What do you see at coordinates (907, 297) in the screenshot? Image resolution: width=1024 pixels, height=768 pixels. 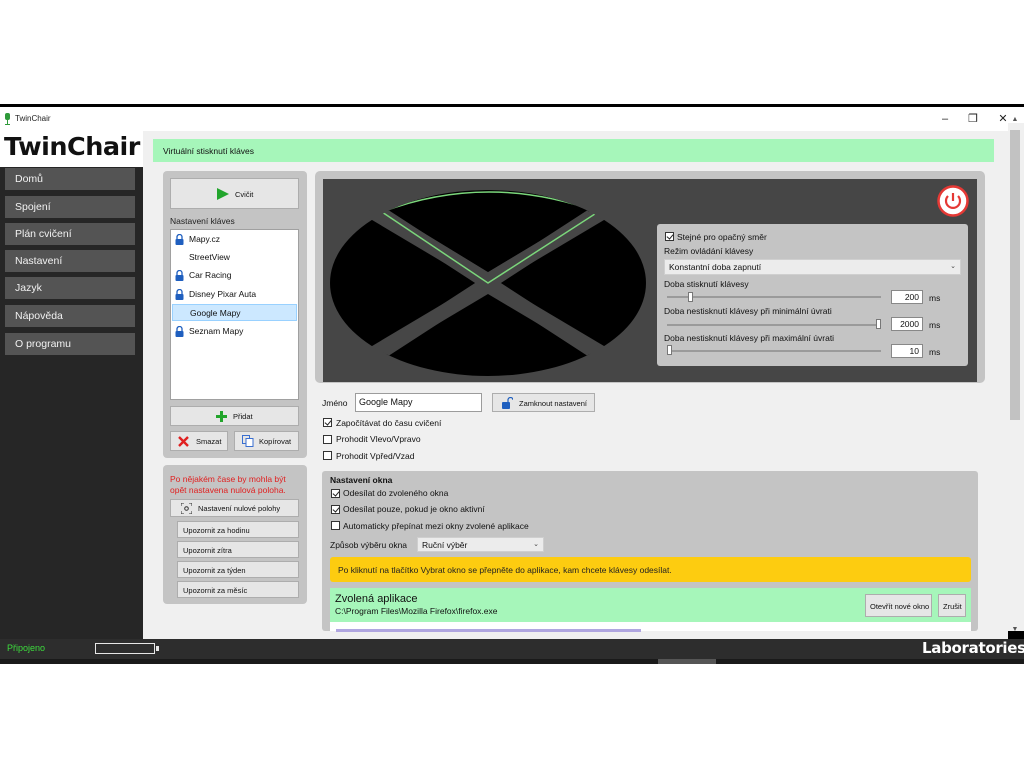 I see `press-time-input: 200` at bounding box center [907, 297].